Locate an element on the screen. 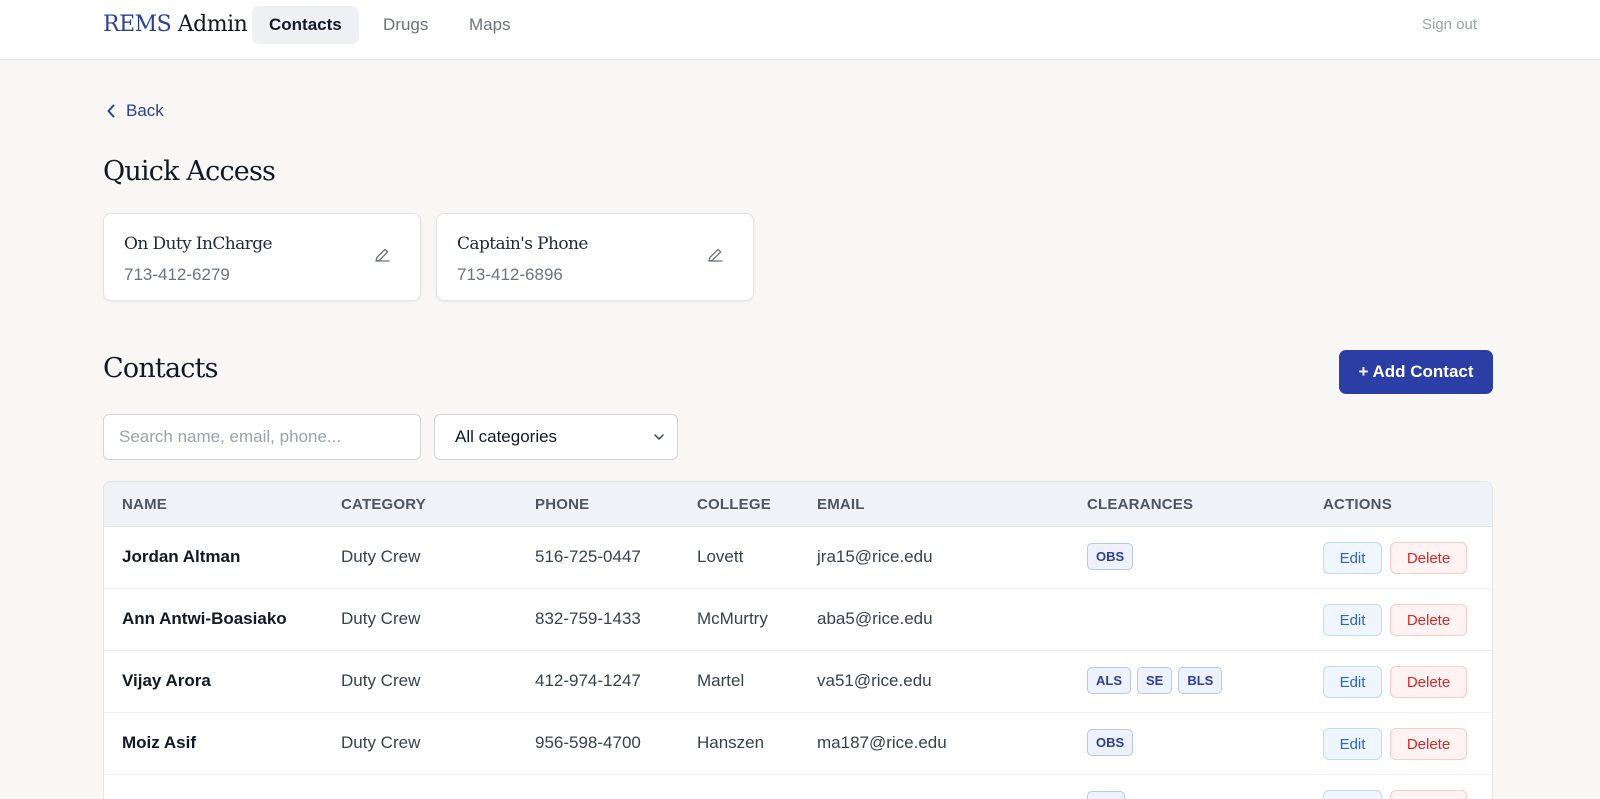 Image resolution: width=1600 pixels, height=799 pixels. quick-access-label: On Duty InCharge is located at coordinates (198, 244).